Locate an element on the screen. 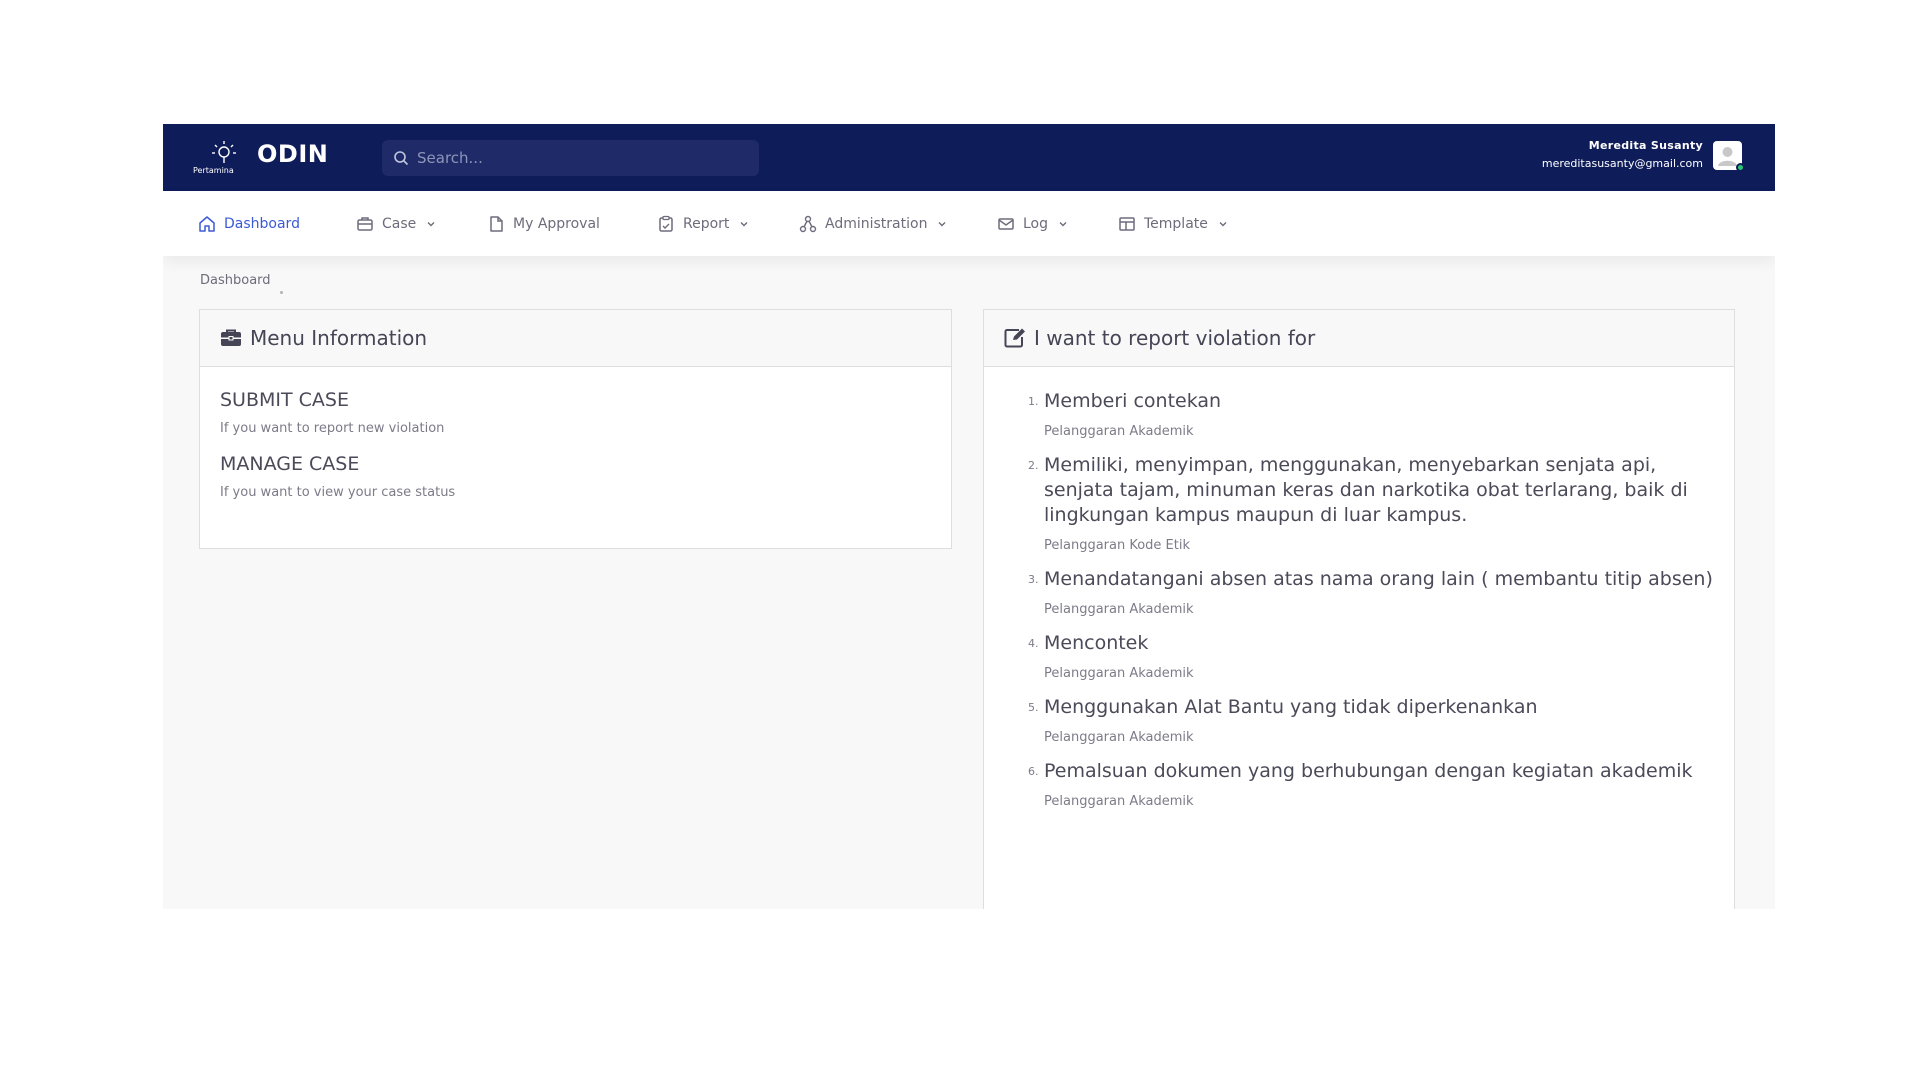 This screenshot has width=1920, height=1080. menu-information-header: Menu Information is located at coordinates (575, 338).